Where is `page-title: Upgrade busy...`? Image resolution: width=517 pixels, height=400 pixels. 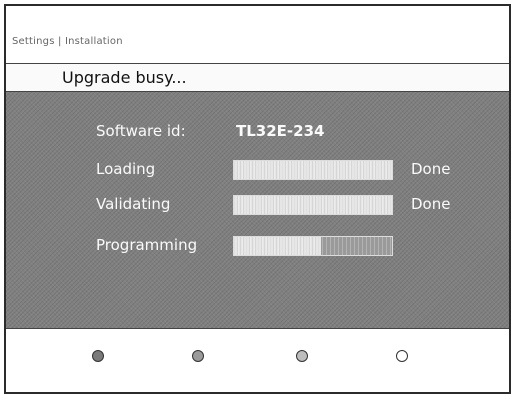 page-title: Upgrade busy... is located at coordinates (124, 77).